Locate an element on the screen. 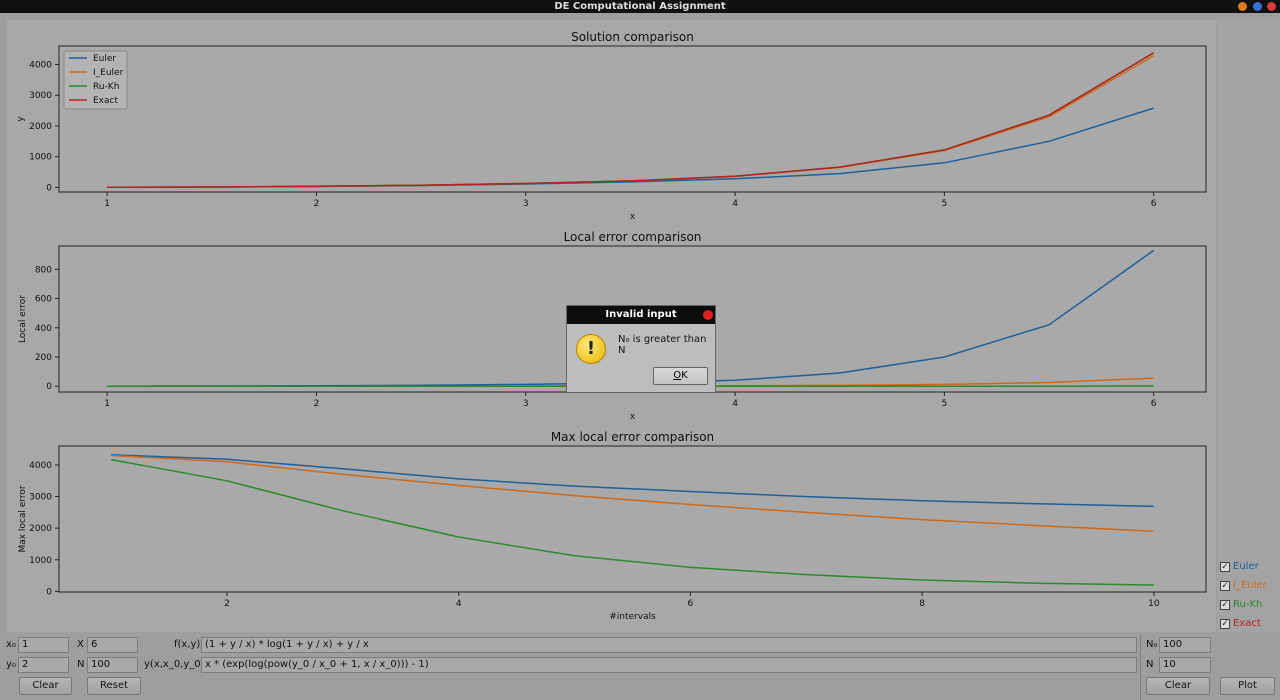  warning-icon: ! is located at coordinates (591, 349).